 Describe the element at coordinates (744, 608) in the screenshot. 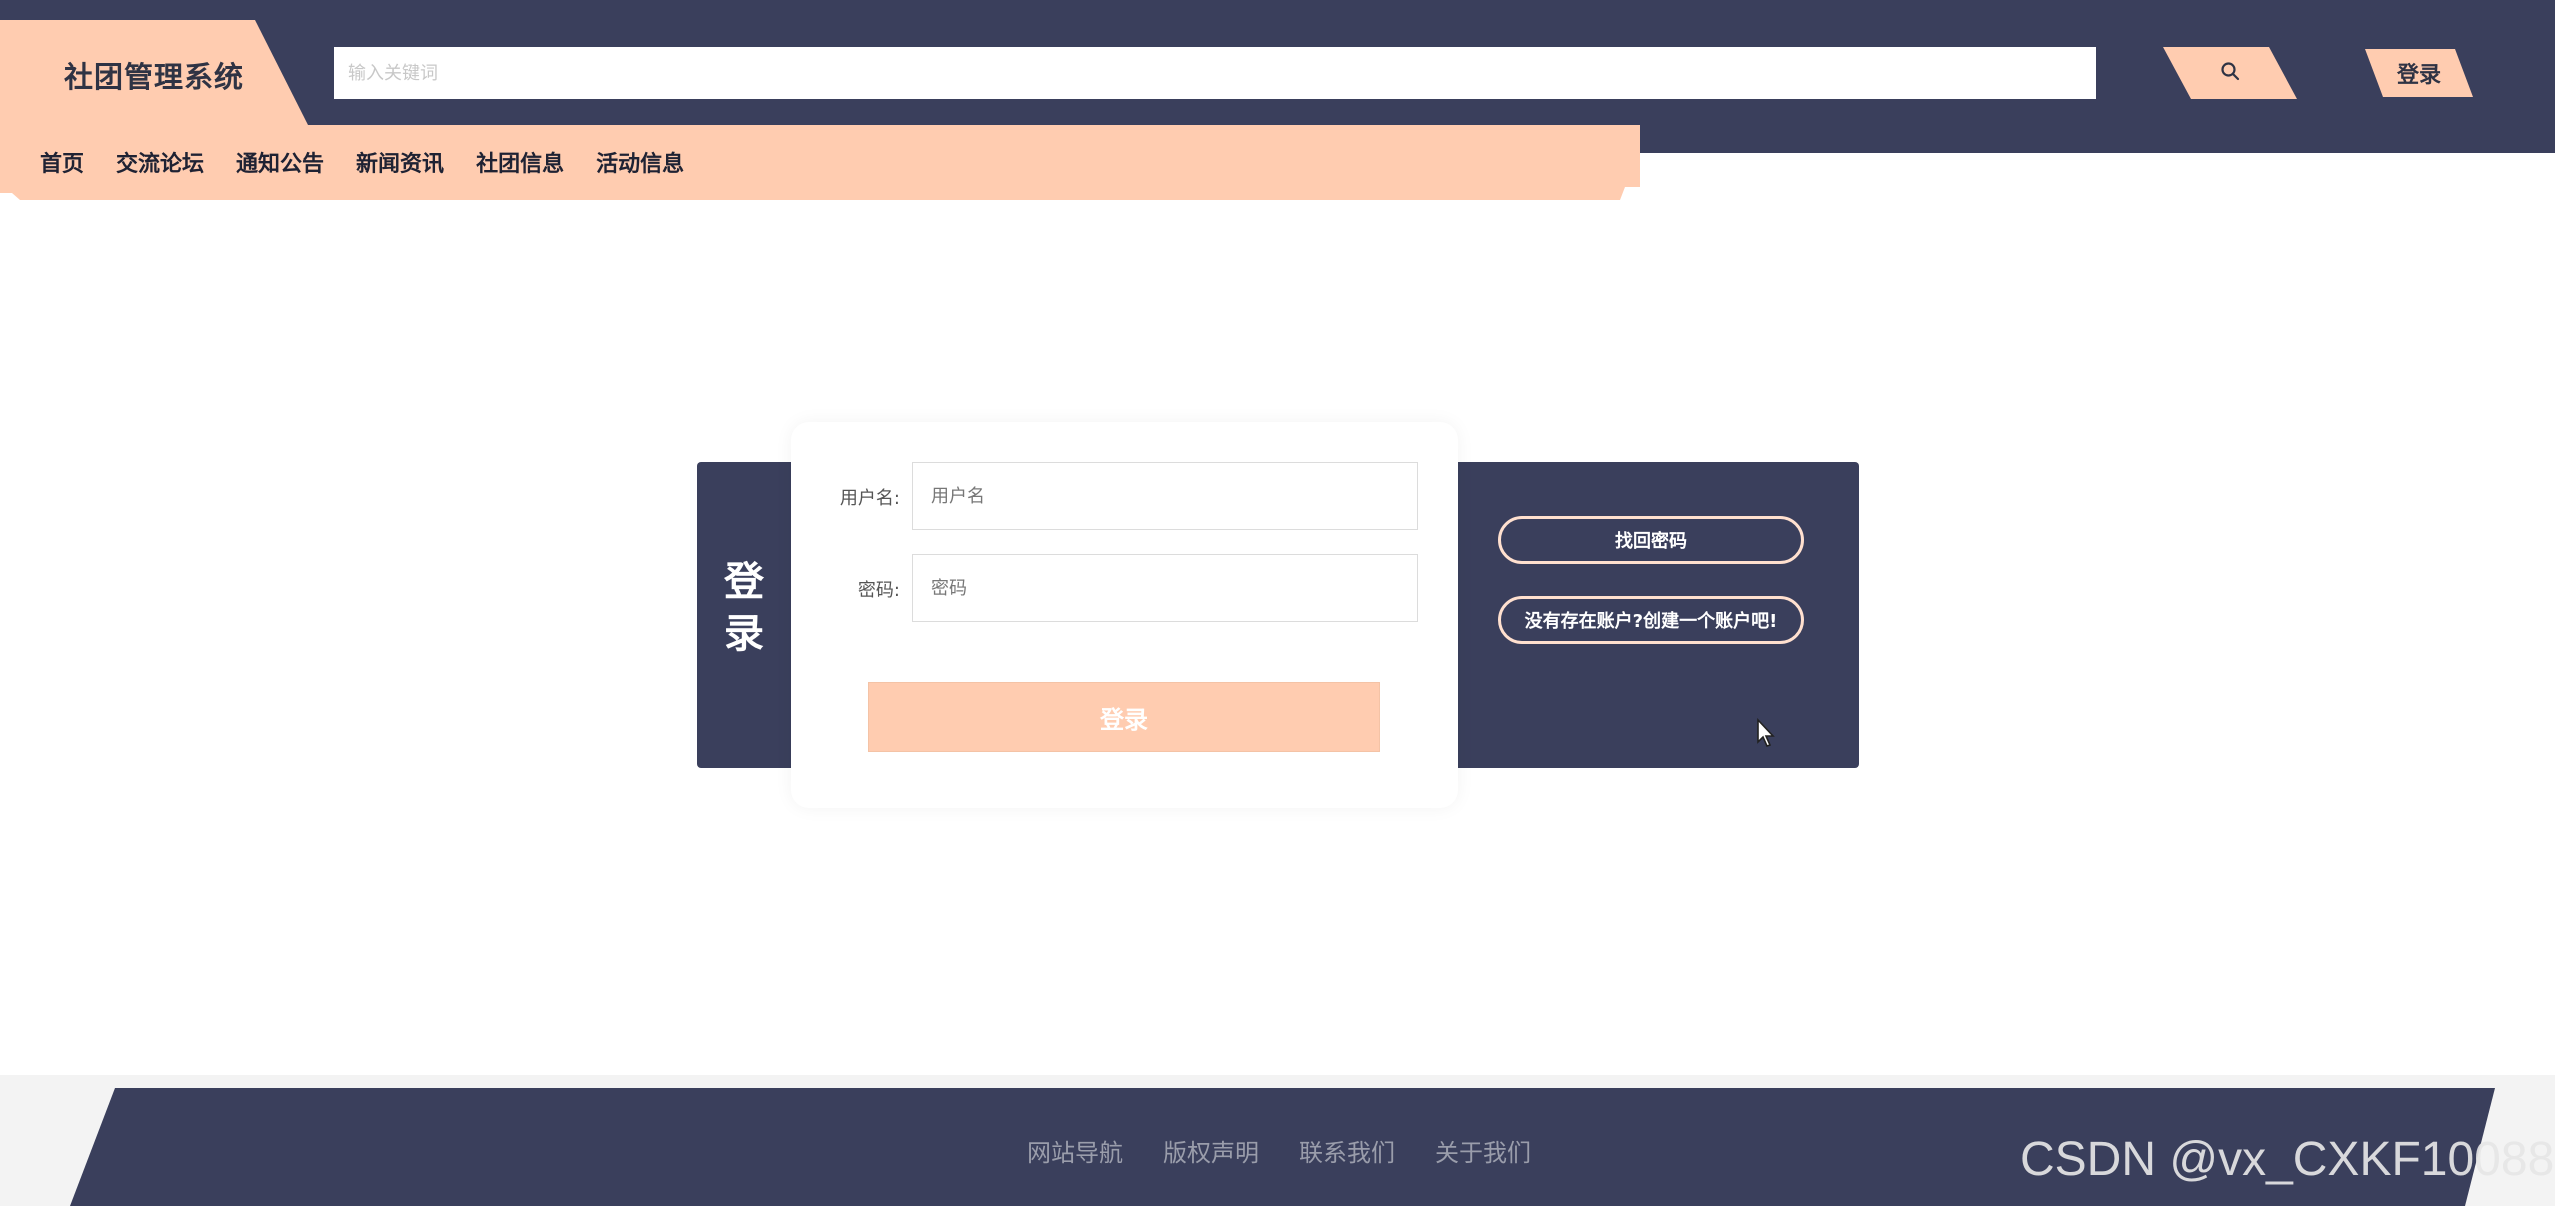

I see `login-side-title: 登 录` at that location.